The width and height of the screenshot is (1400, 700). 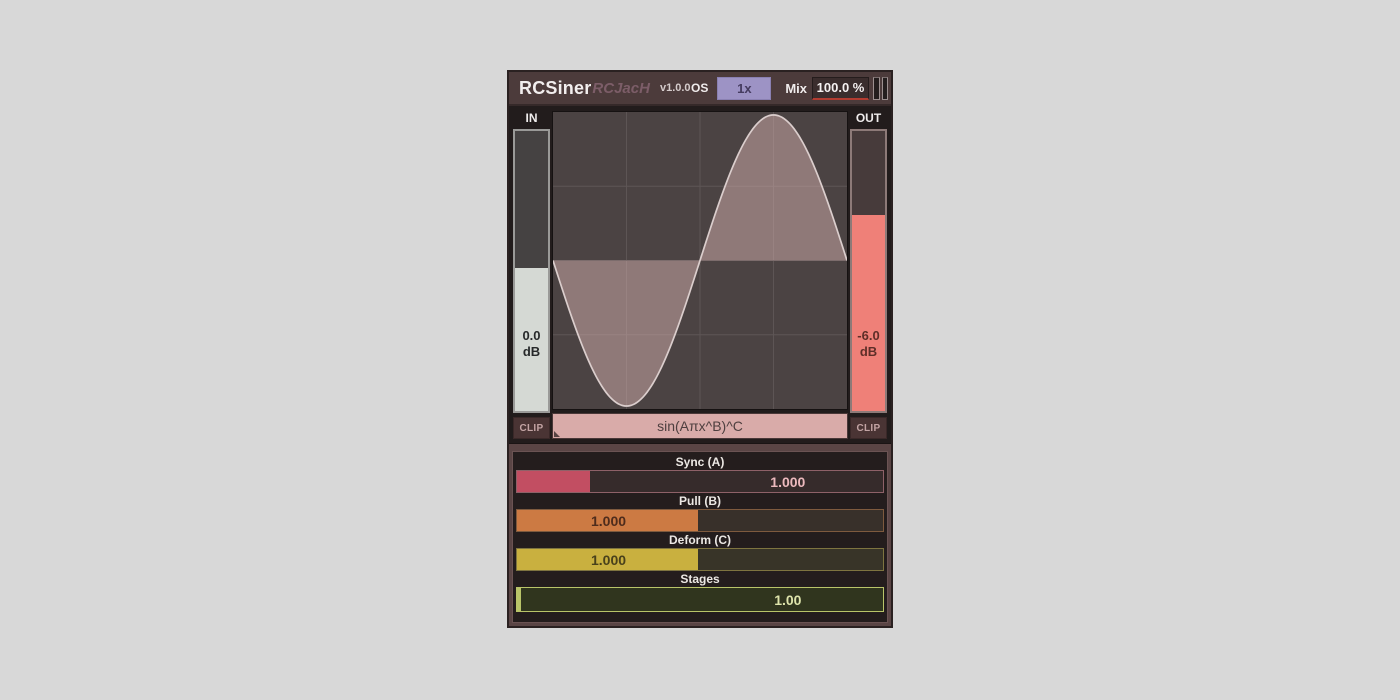 I want to click on waveform-svg, so click(x=700, y=260).